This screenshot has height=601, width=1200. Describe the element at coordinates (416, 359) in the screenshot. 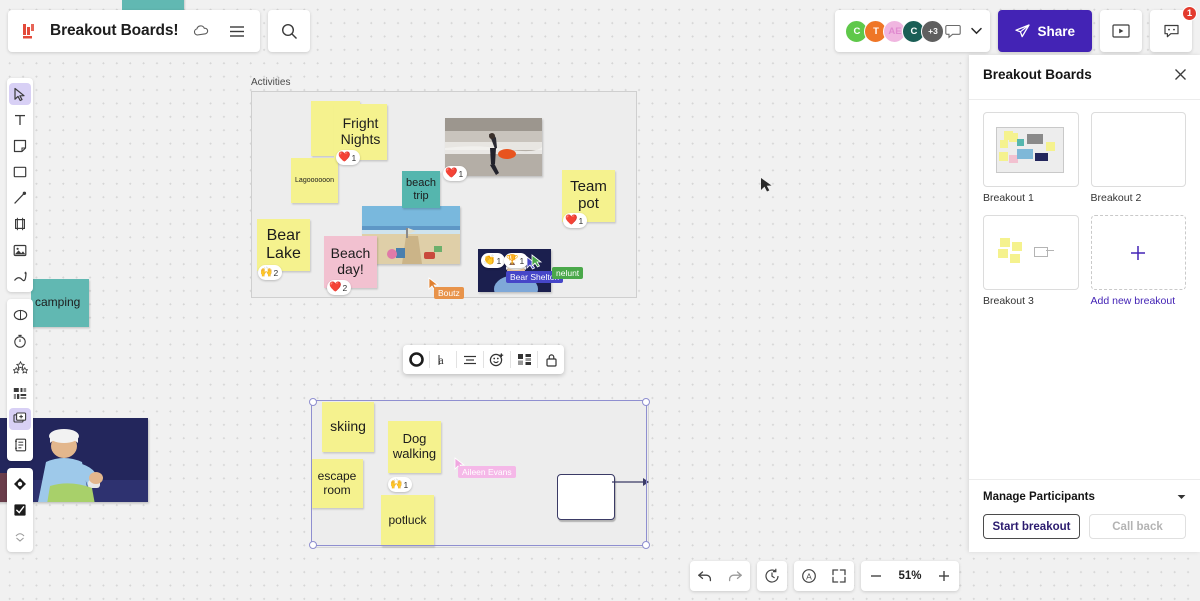

I see `color-circle-icon` at that location.